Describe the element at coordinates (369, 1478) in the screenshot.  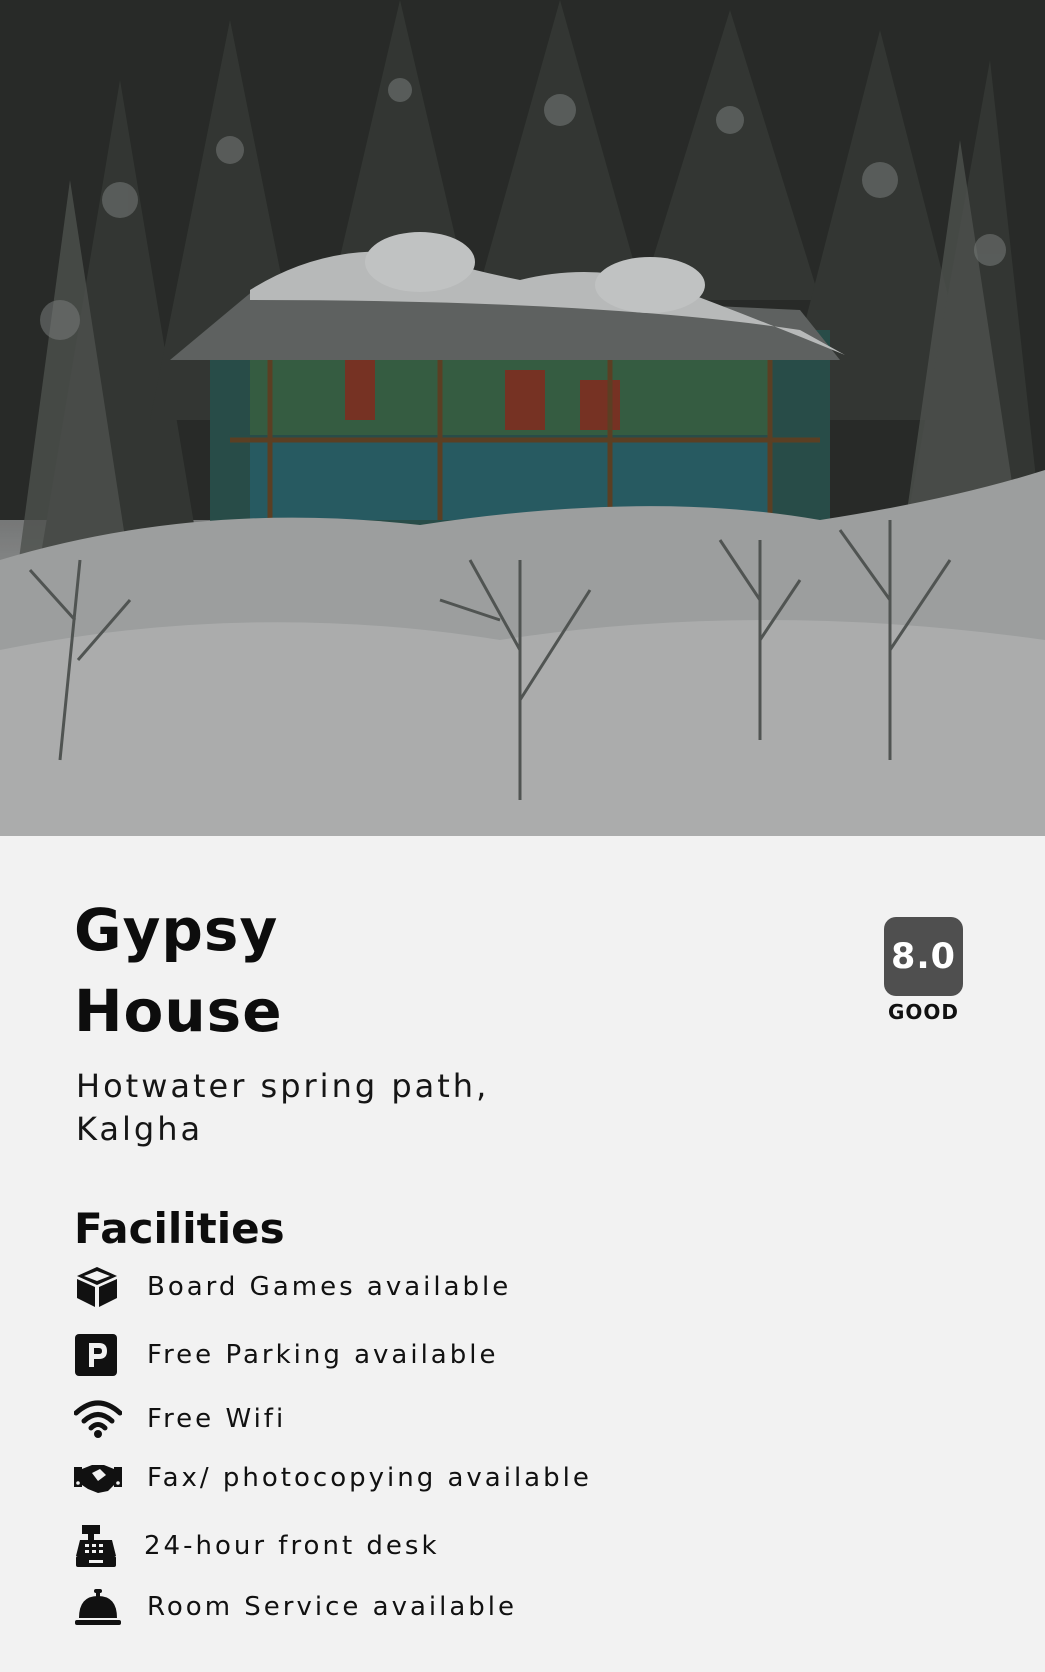
I see `facility-label: Fax/ photocopying available` at that location.